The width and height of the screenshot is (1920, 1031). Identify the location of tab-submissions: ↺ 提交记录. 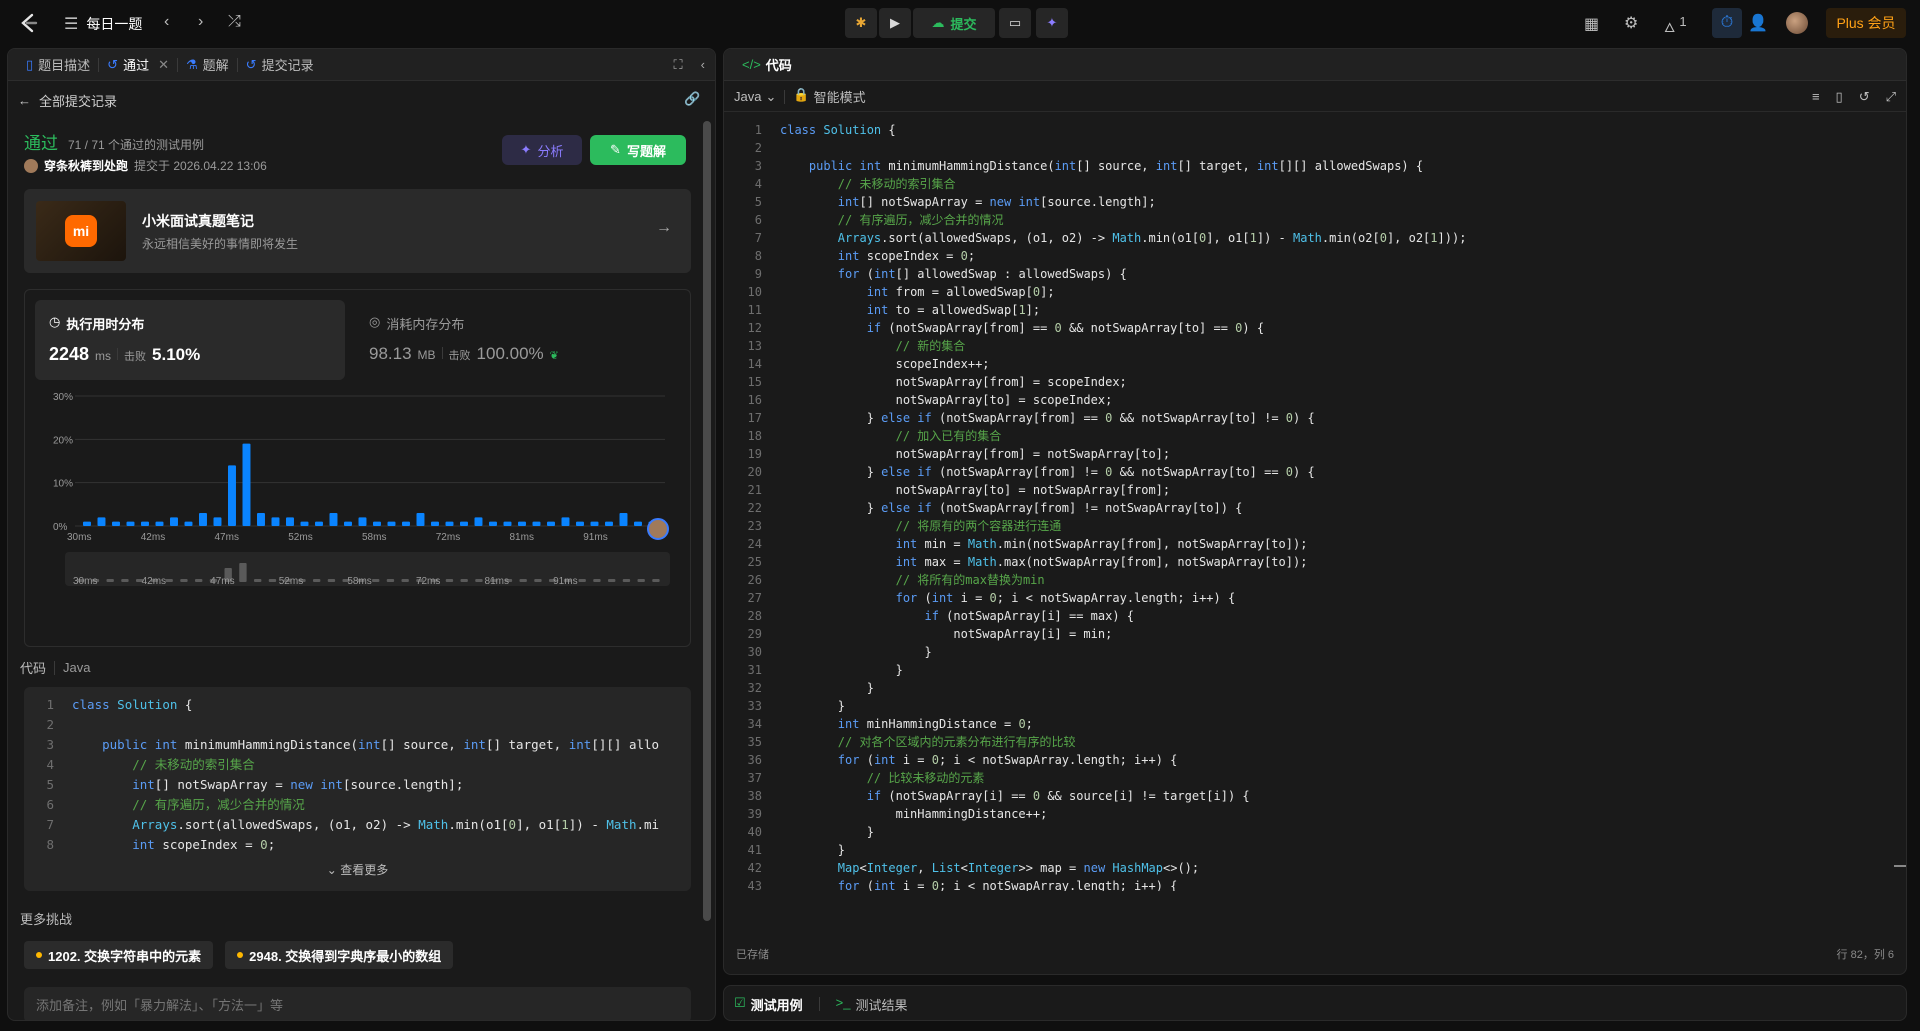
(280, 65).